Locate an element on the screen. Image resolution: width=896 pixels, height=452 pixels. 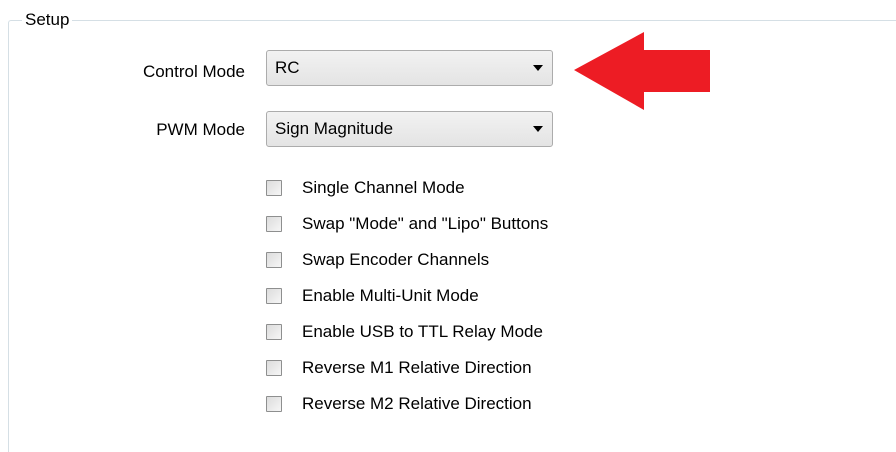
swap-mode-lipo-buttons-option: Swap "Mode" and "Lipo" Buttons is located at coordinates (407, 224).